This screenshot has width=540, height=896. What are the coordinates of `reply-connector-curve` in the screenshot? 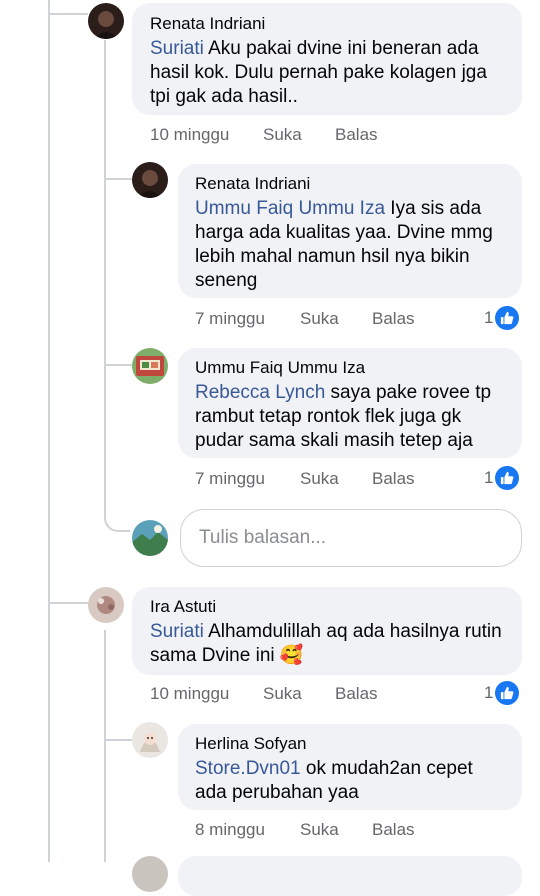 It's located at (117, 520).